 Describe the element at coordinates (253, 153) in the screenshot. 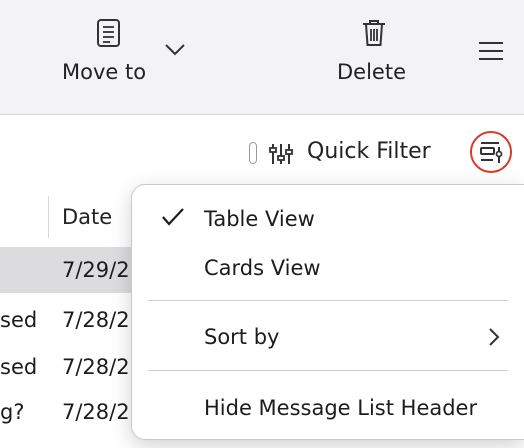

I see `quick-filter-toggle` at that location.